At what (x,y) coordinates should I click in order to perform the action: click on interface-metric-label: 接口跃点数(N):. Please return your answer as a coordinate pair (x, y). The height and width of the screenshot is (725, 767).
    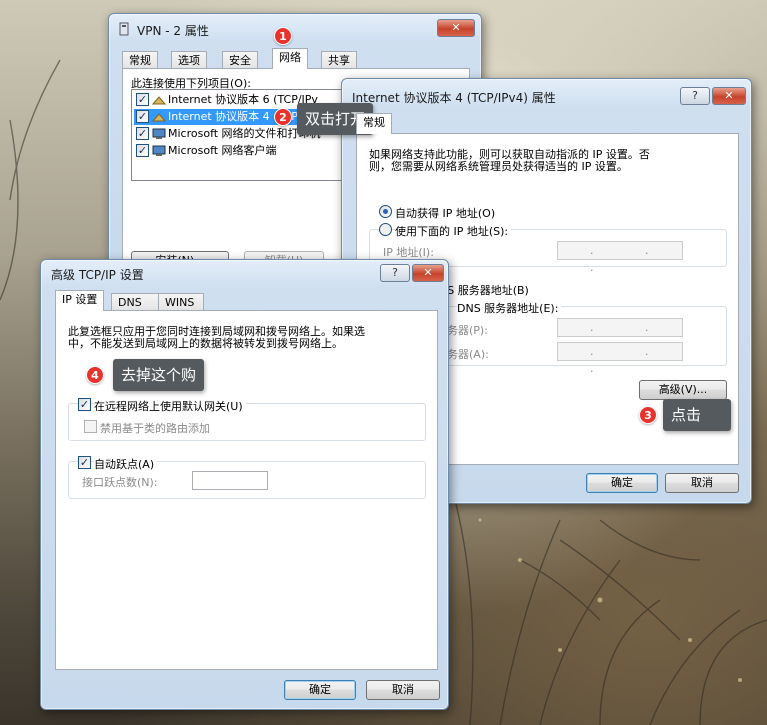
    Looking at the image, I should click on (120, 482).